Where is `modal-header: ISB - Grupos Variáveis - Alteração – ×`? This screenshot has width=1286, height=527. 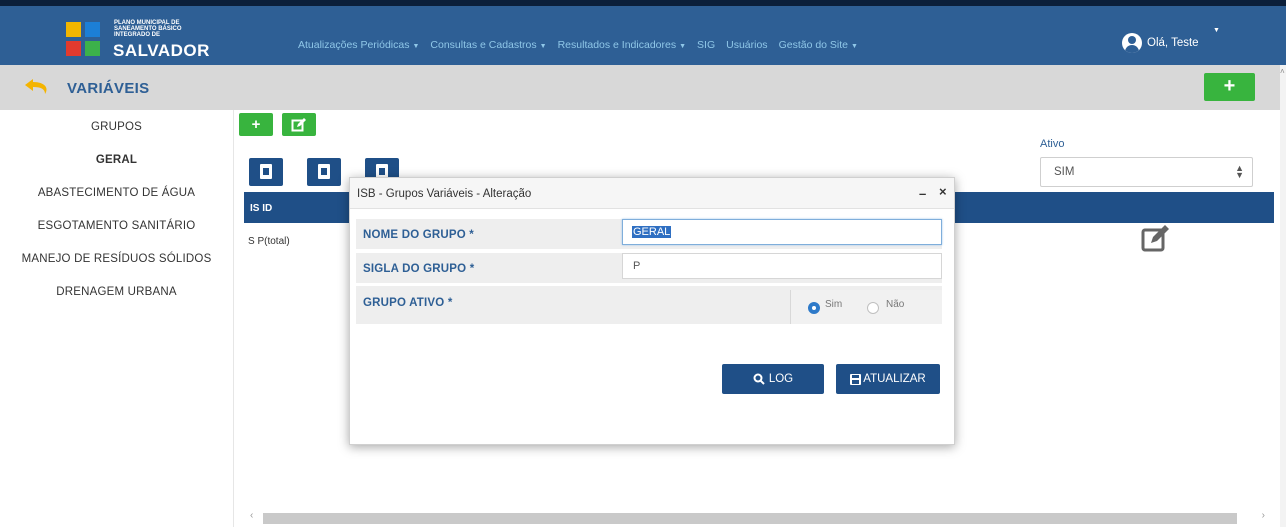
modal-header: ISB - Grupos Variáveis - Alteração – × is located at coordinates (652, 193).